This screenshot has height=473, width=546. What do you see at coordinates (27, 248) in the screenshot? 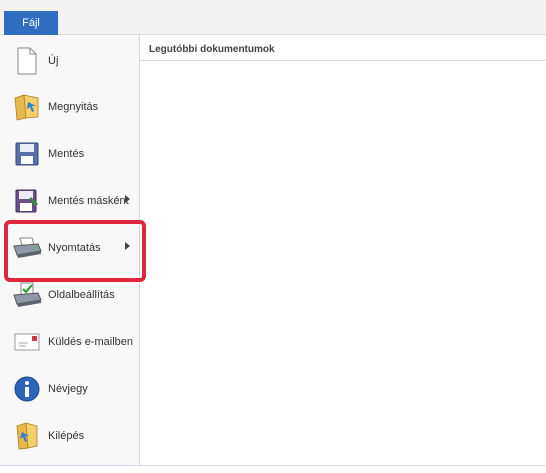
I see `printer-icon` at bounding box center [27, 248].